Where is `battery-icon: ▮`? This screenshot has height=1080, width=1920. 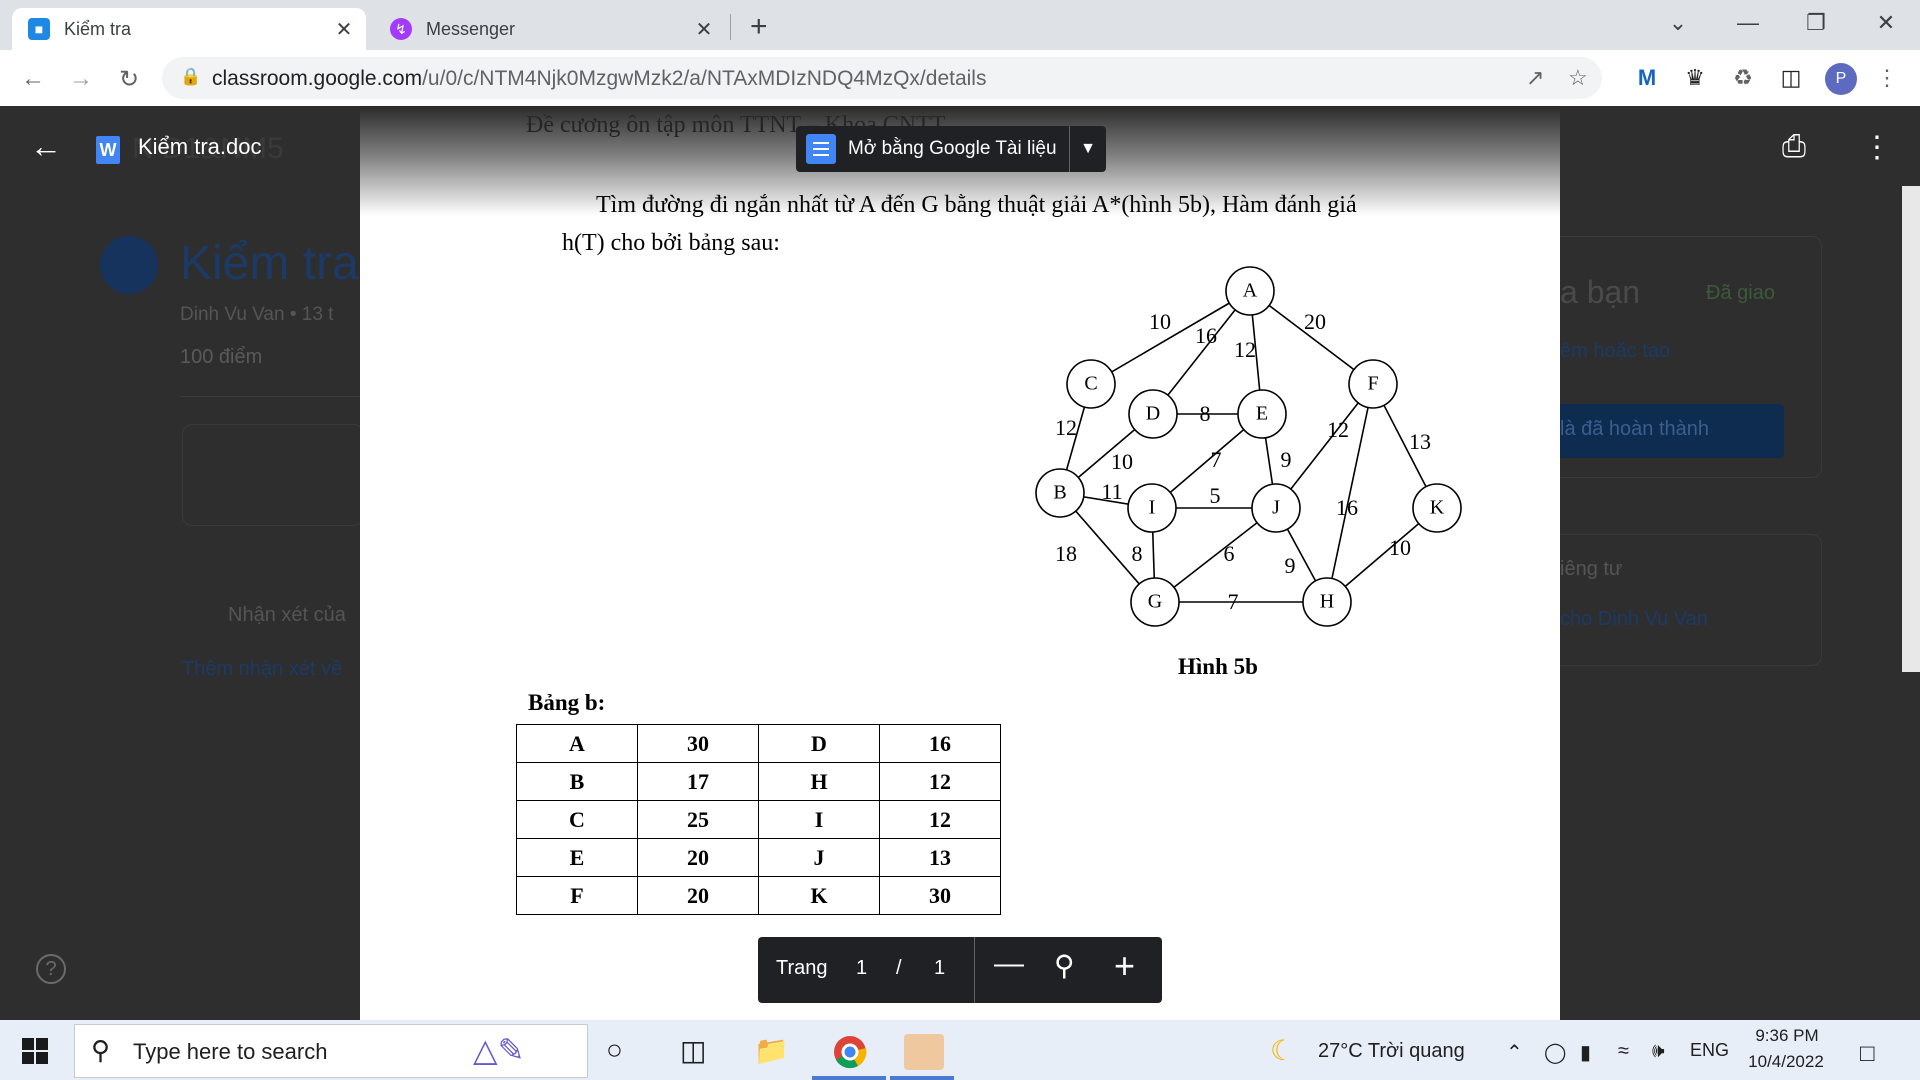
battery-icon: ▮ is located at coordinates (1585, 1052).